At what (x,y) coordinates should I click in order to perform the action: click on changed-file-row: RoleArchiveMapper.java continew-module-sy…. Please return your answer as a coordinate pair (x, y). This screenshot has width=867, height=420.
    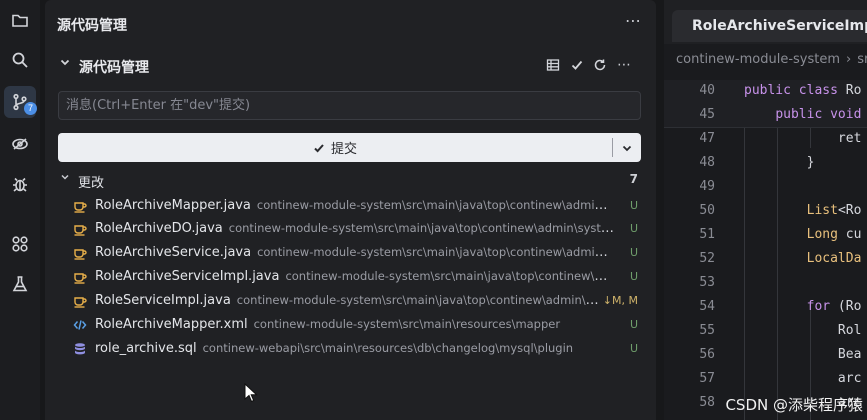
    Looking at the image, I should click on (349, 207).